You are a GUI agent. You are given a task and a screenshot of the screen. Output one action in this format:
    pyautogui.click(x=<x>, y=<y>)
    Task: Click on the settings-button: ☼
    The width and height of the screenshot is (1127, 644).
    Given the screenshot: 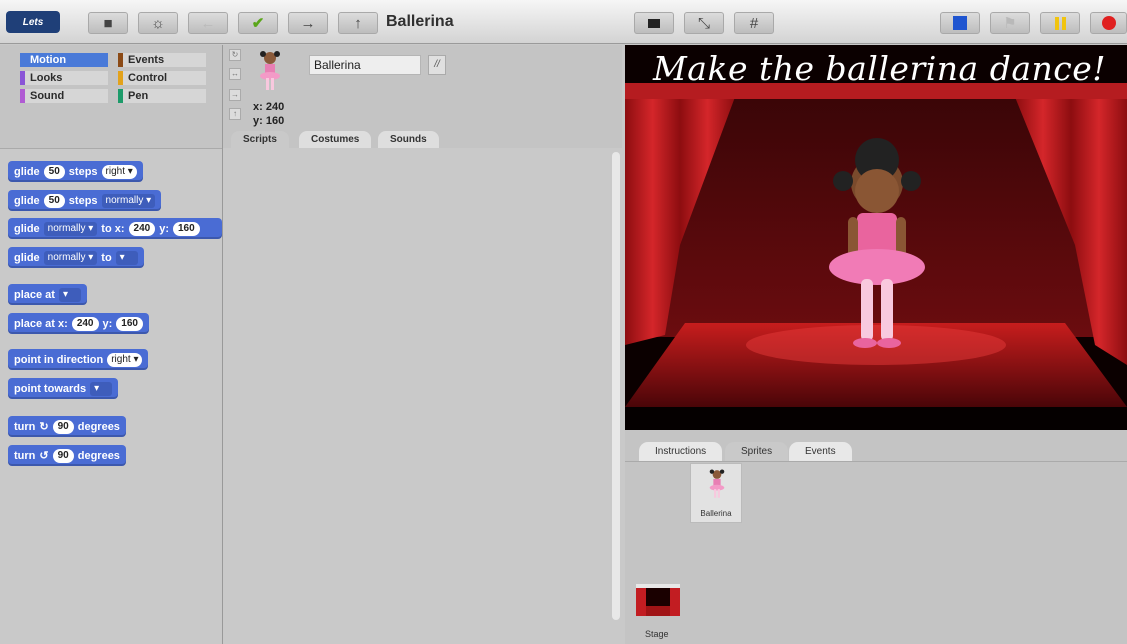 What is the action you would take?
    pyautogui.click(x=158, y=23)
    